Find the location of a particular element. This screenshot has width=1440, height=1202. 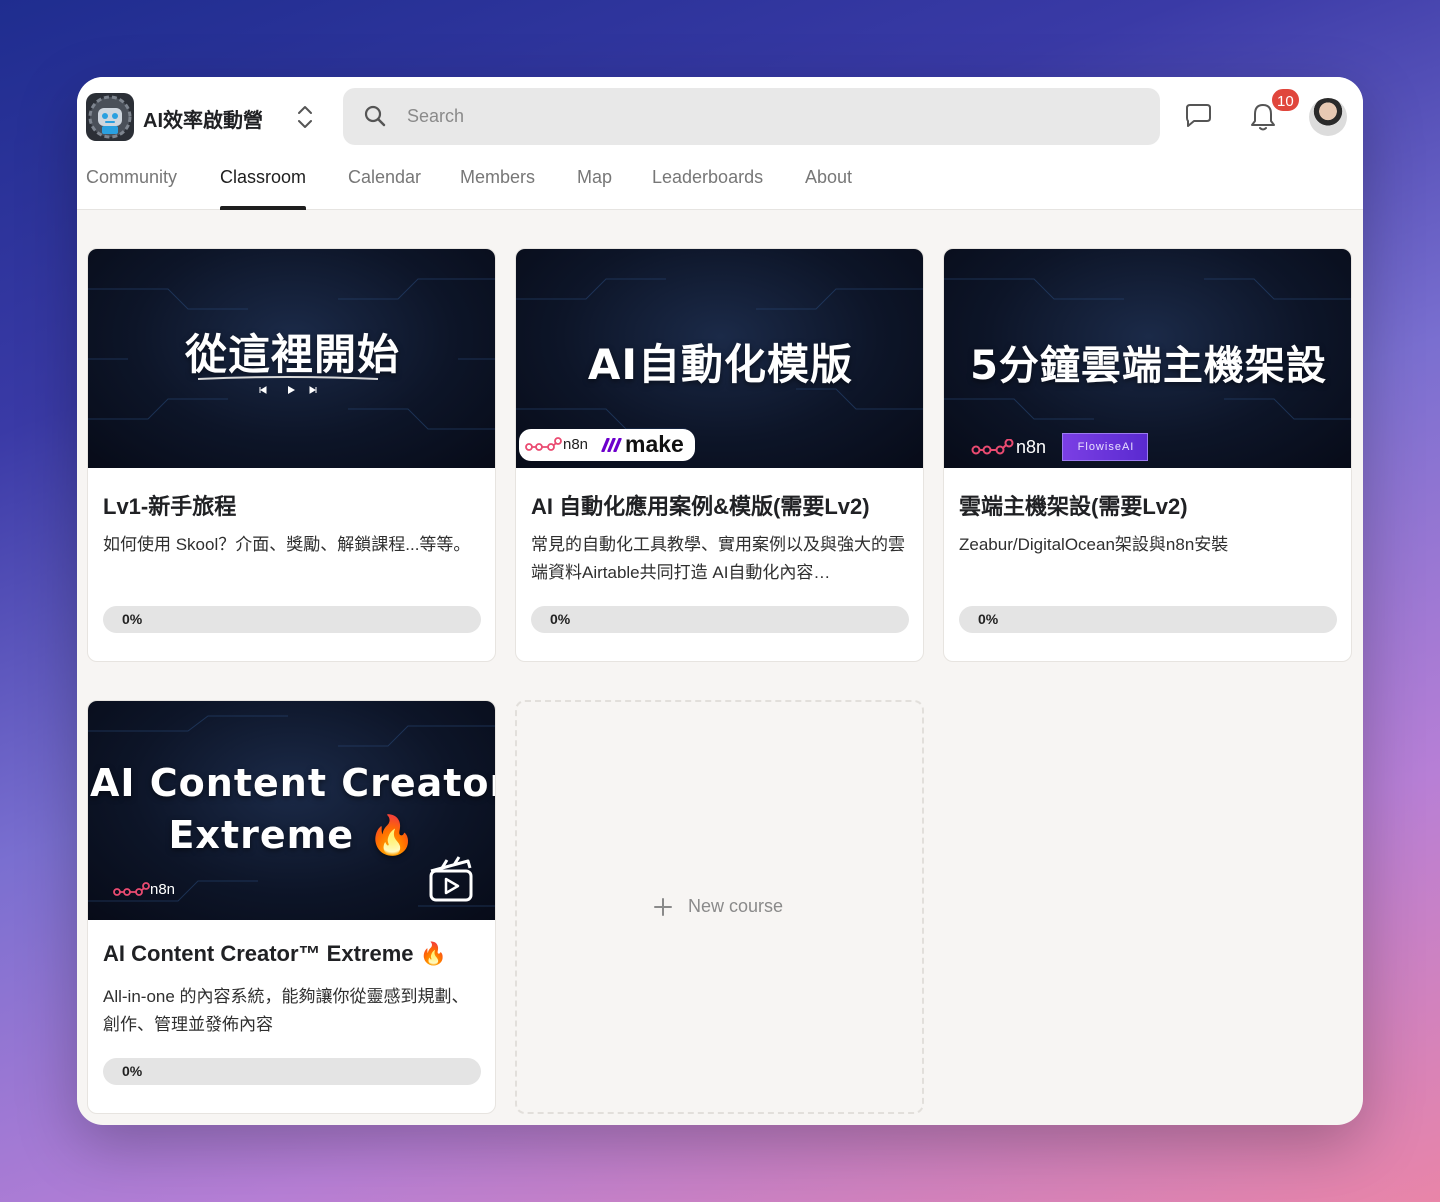

badge-make: make is located at coordinates (654, 444).